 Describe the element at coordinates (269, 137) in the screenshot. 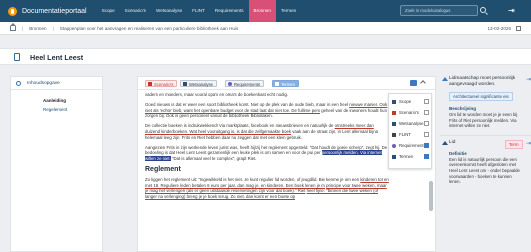

I see `text: zeggen dat met een klein gebruik.` at that location.